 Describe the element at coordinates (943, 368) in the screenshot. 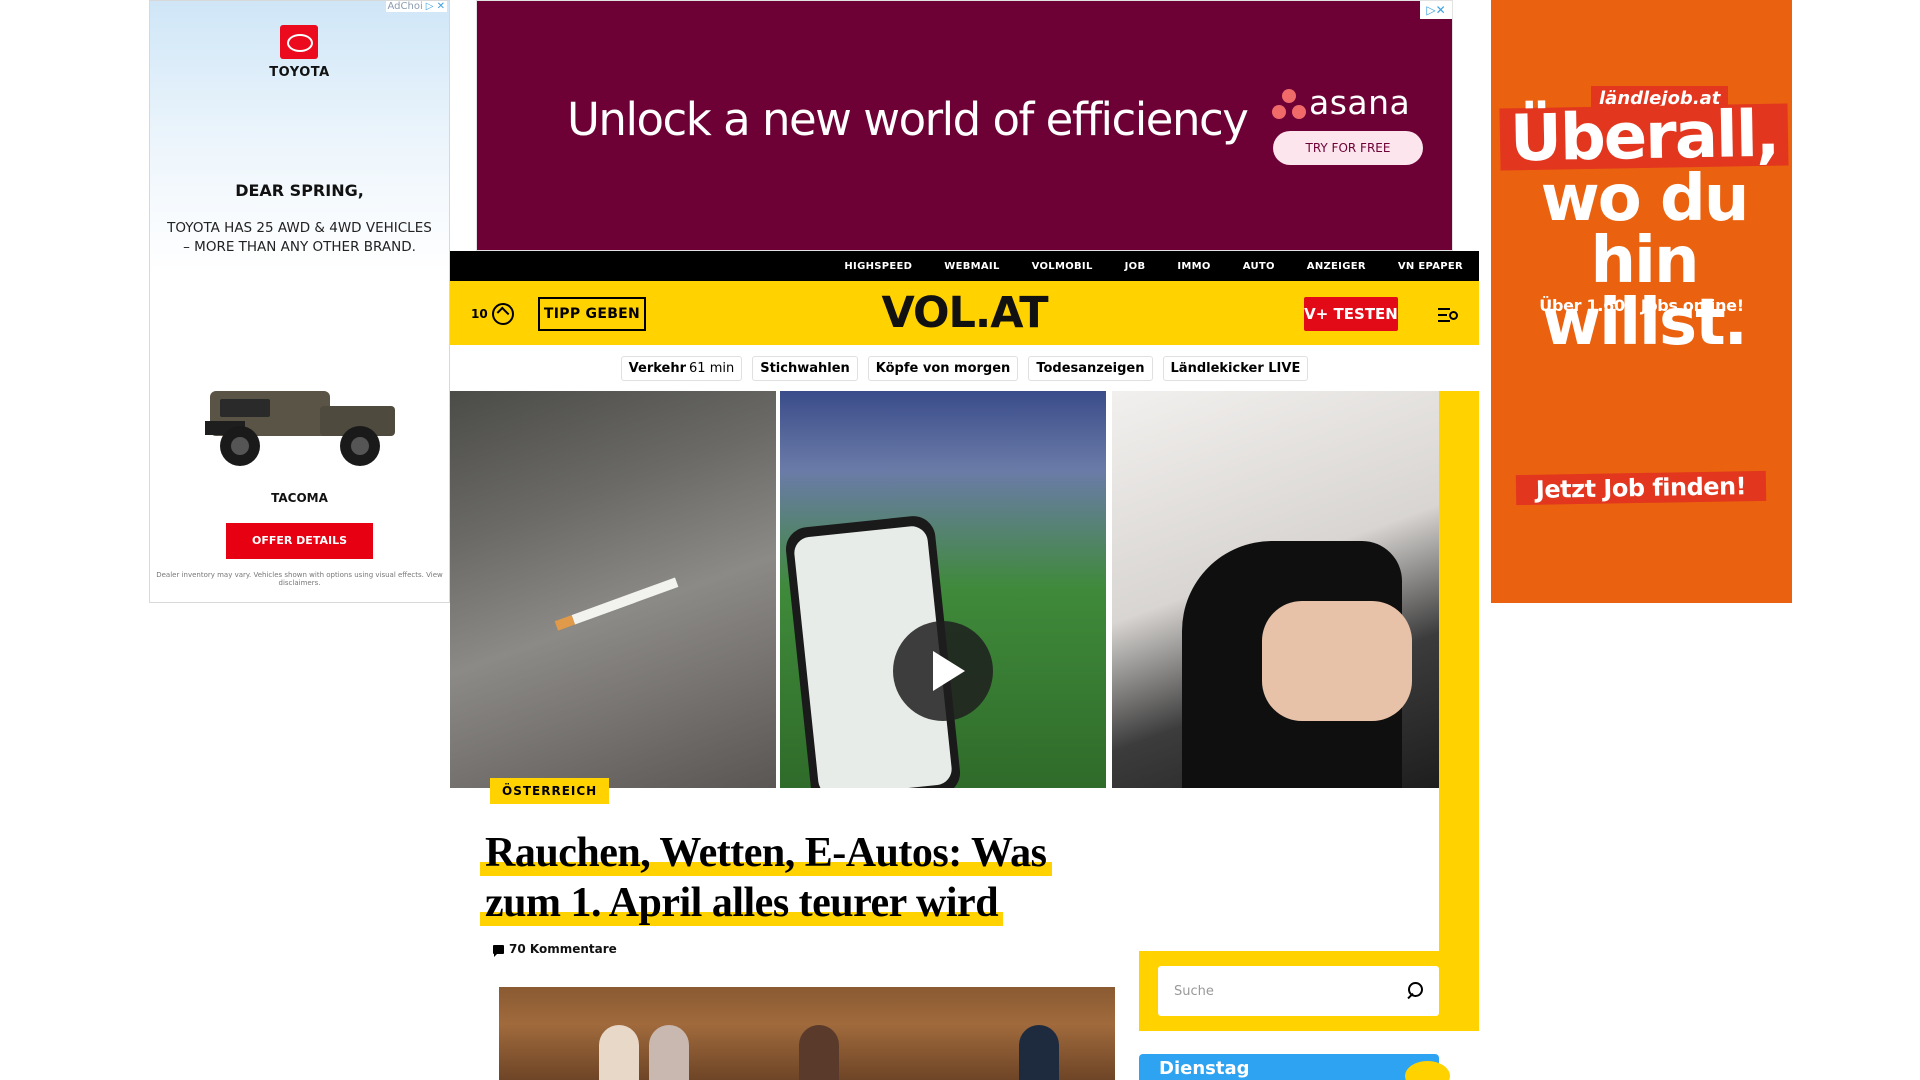

I see `quicklink-koepfe-von-morgen: Köpfe von morgen` at that location.